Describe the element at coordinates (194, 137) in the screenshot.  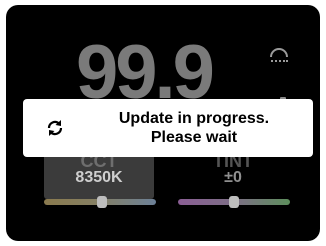
I see `dialog-line-2: Please wait` at that location.